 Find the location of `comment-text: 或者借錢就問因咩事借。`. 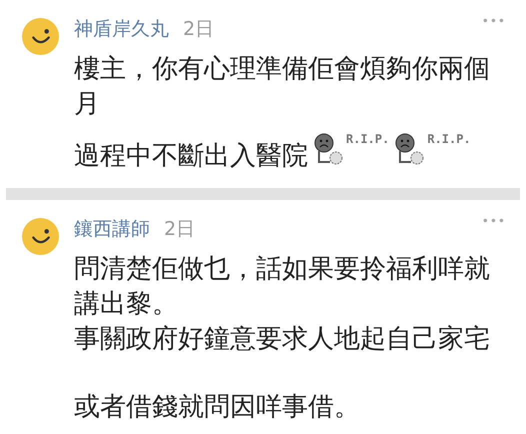

comment-text: 或者借錢就問因咩事借。 is located at coordinates (217, 407).